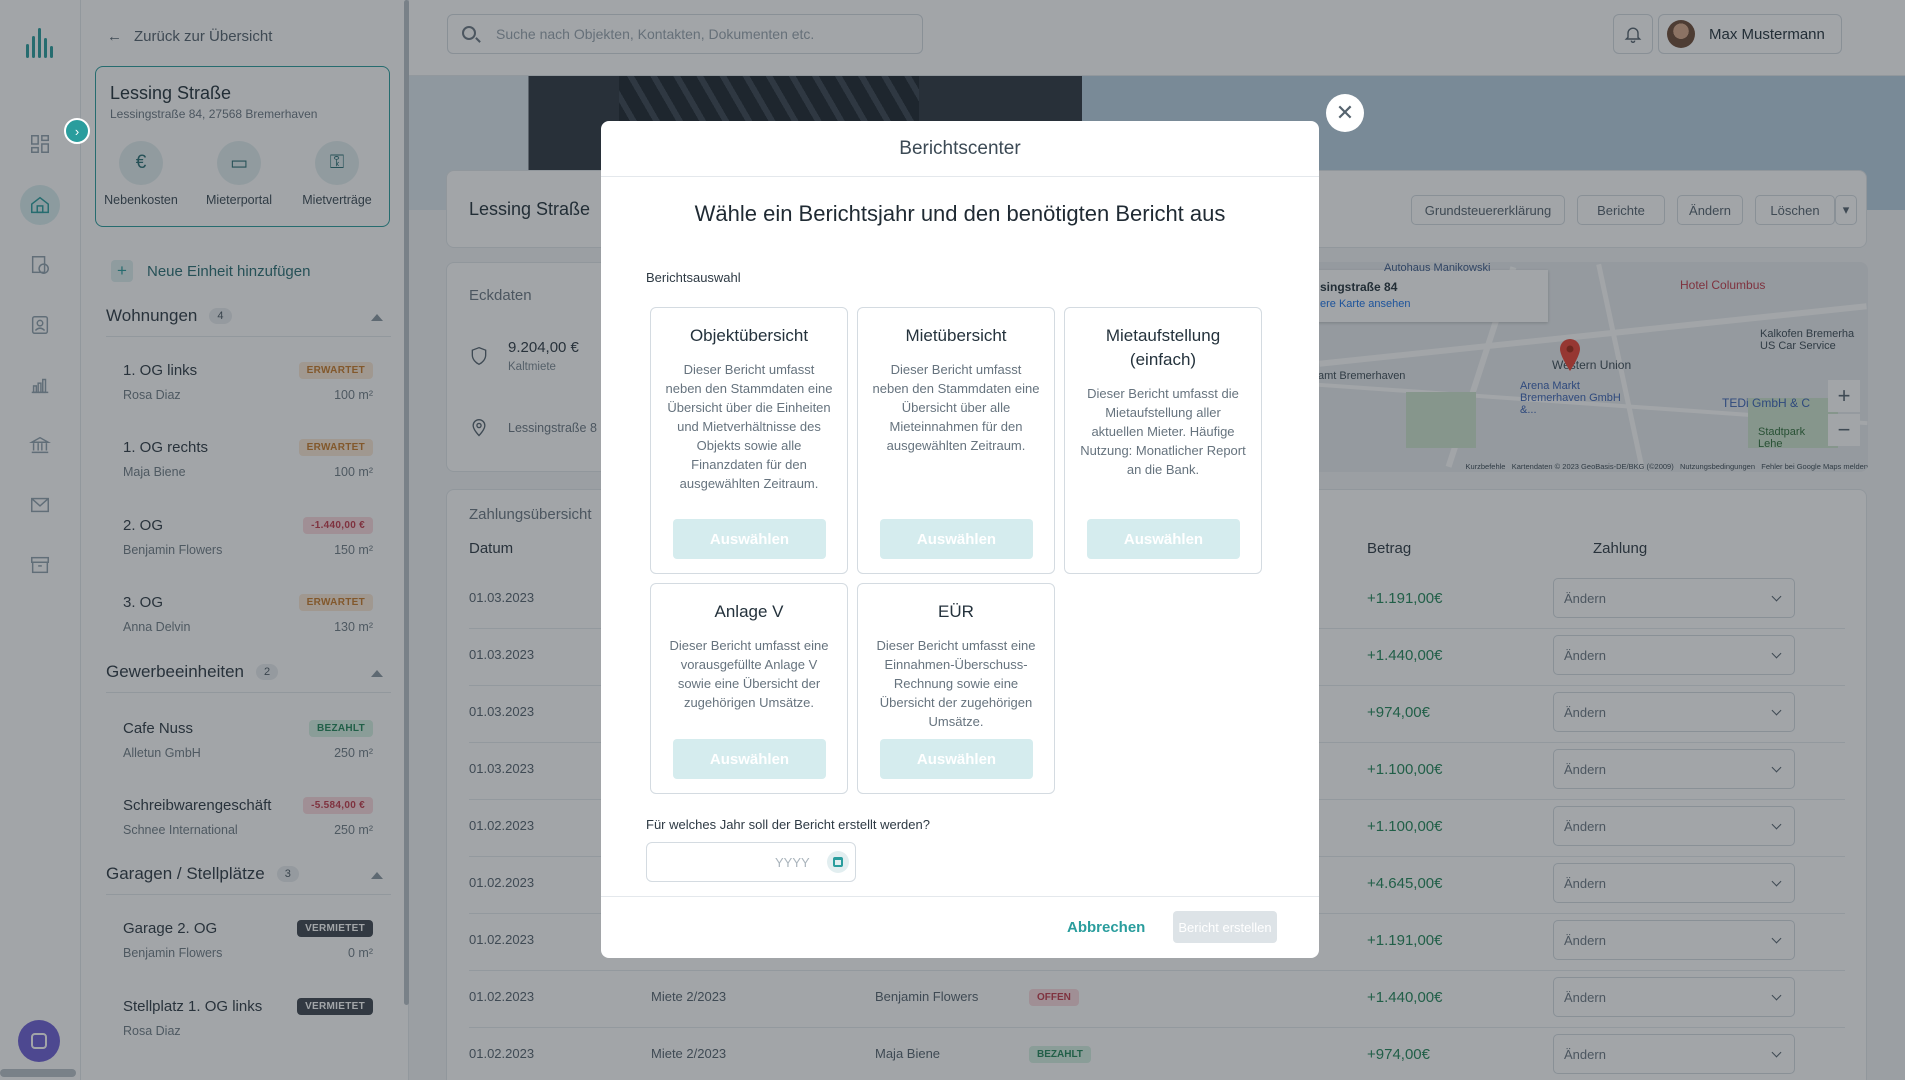  What do you see at coordinates (960, 149) in the screenshot?
I see `dialog-title: Berichtscenter` at bounding box center [960, 149].